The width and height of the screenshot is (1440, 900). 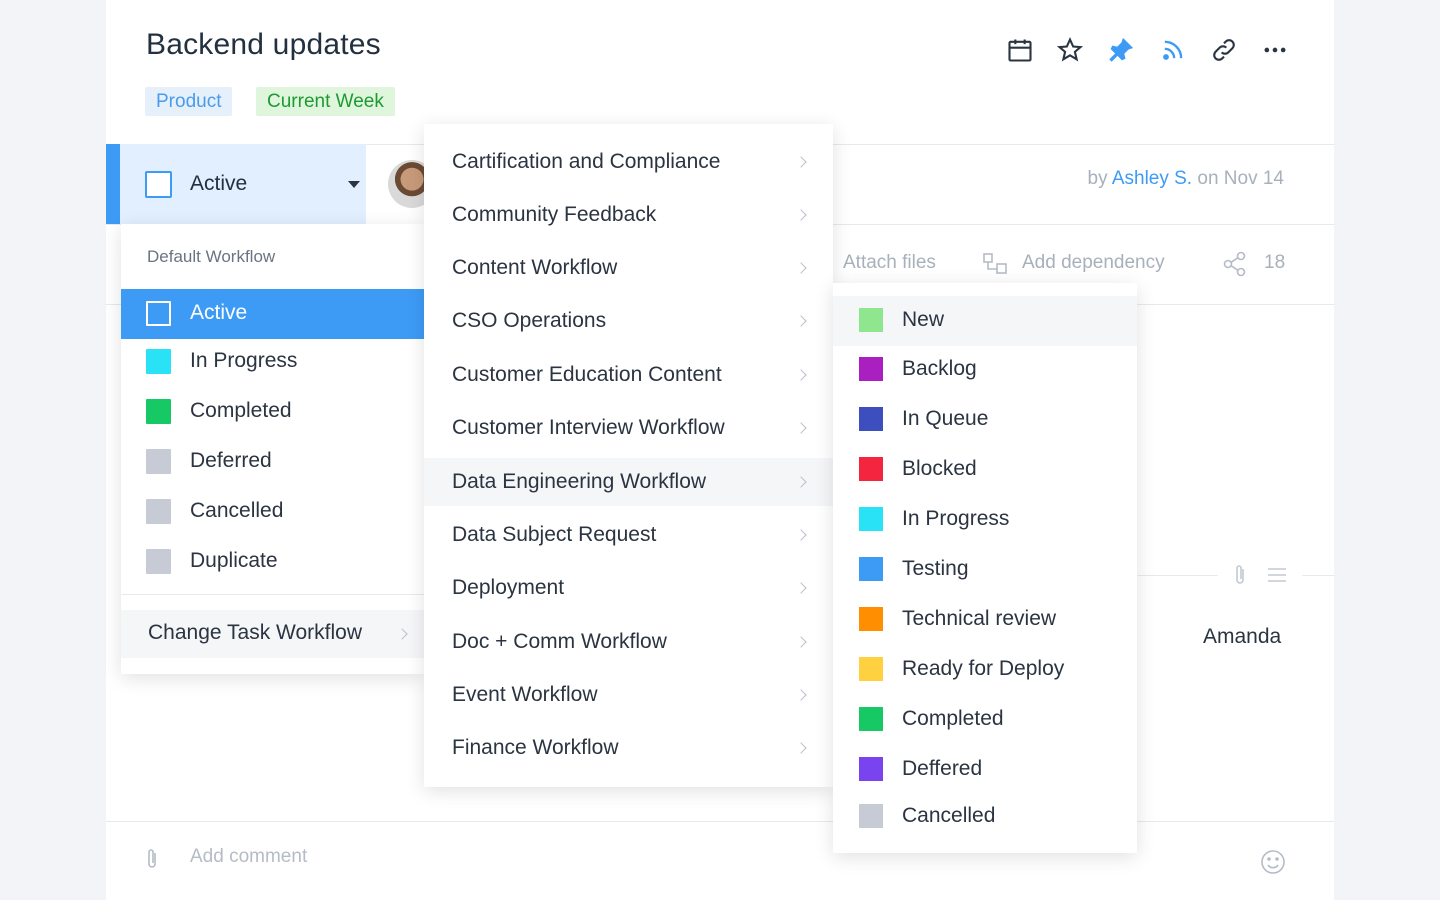 I want to click on workflow-status-label: In Queue, so click(x=945, y=418).